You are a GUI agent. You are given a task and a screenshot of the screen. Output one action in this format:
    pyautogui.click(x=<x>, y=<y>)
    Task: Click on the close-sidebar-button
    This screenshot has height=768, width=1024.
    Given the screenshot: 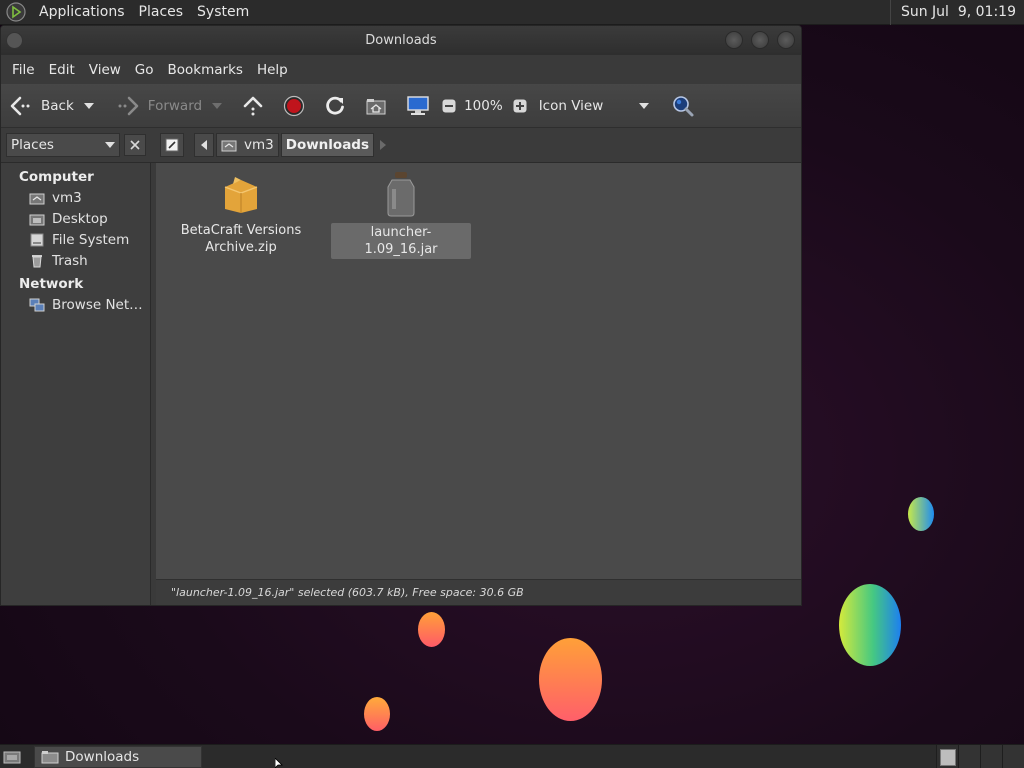 What is the action you would take?
    pyautogui.click(x=135, y=145)
    